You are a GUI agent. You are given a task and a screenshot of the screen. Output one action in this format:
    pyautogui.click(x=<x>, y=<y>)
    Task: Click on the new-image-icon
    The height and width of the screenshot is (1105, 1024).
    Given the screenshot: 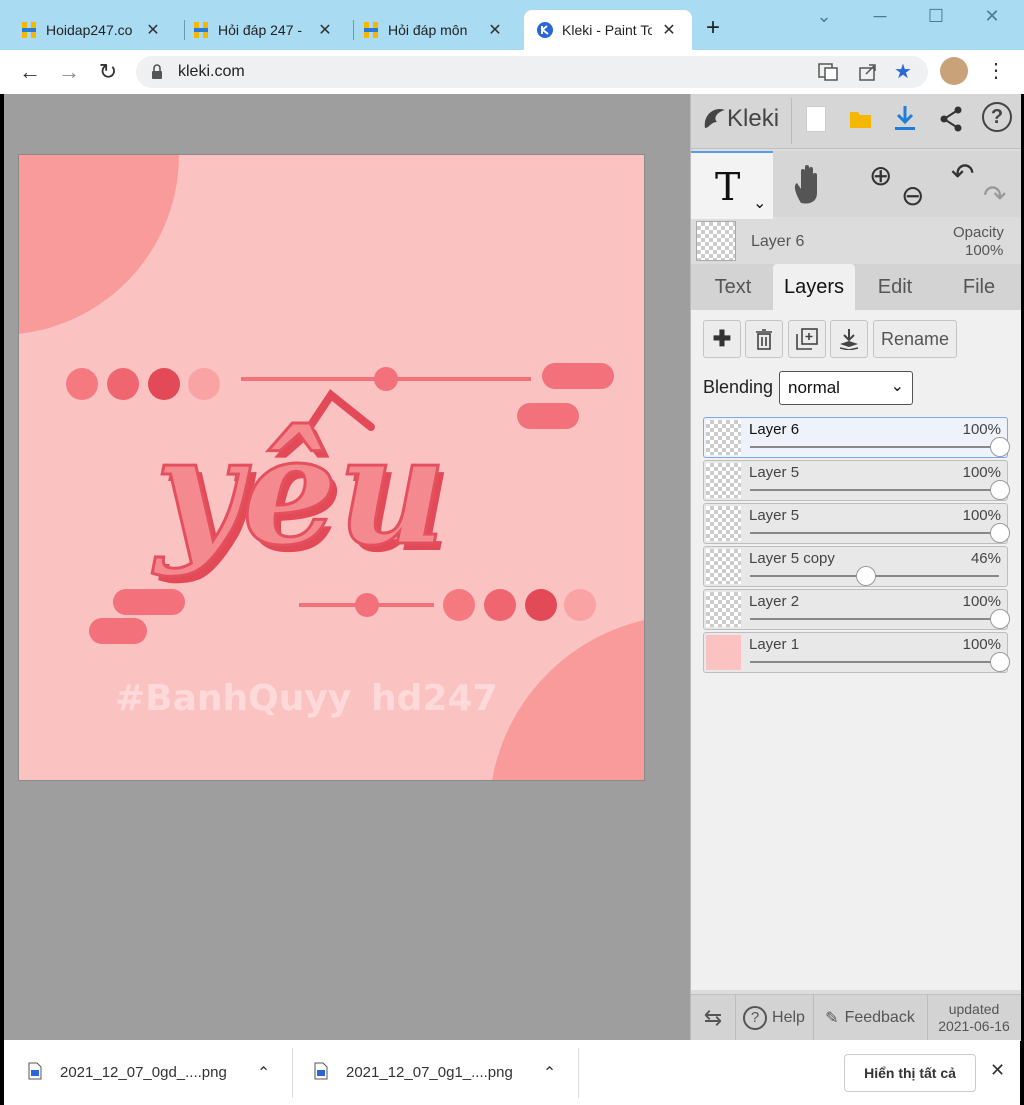 What is the action you would take?
    pyautogui.click(x=816, y=119)
    